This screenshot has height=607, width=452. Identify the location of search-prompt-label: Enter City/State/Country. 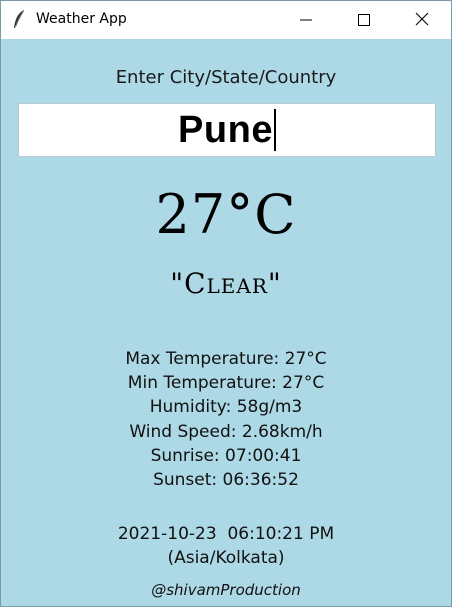
(226, 77).